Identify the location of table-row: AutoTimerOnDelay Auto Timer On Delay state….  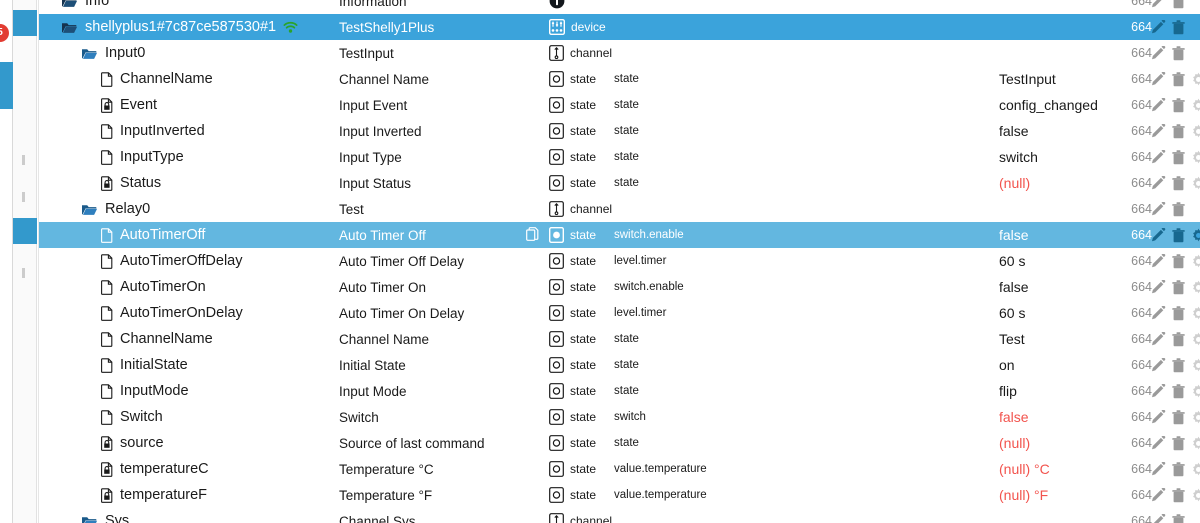
(619, 313).